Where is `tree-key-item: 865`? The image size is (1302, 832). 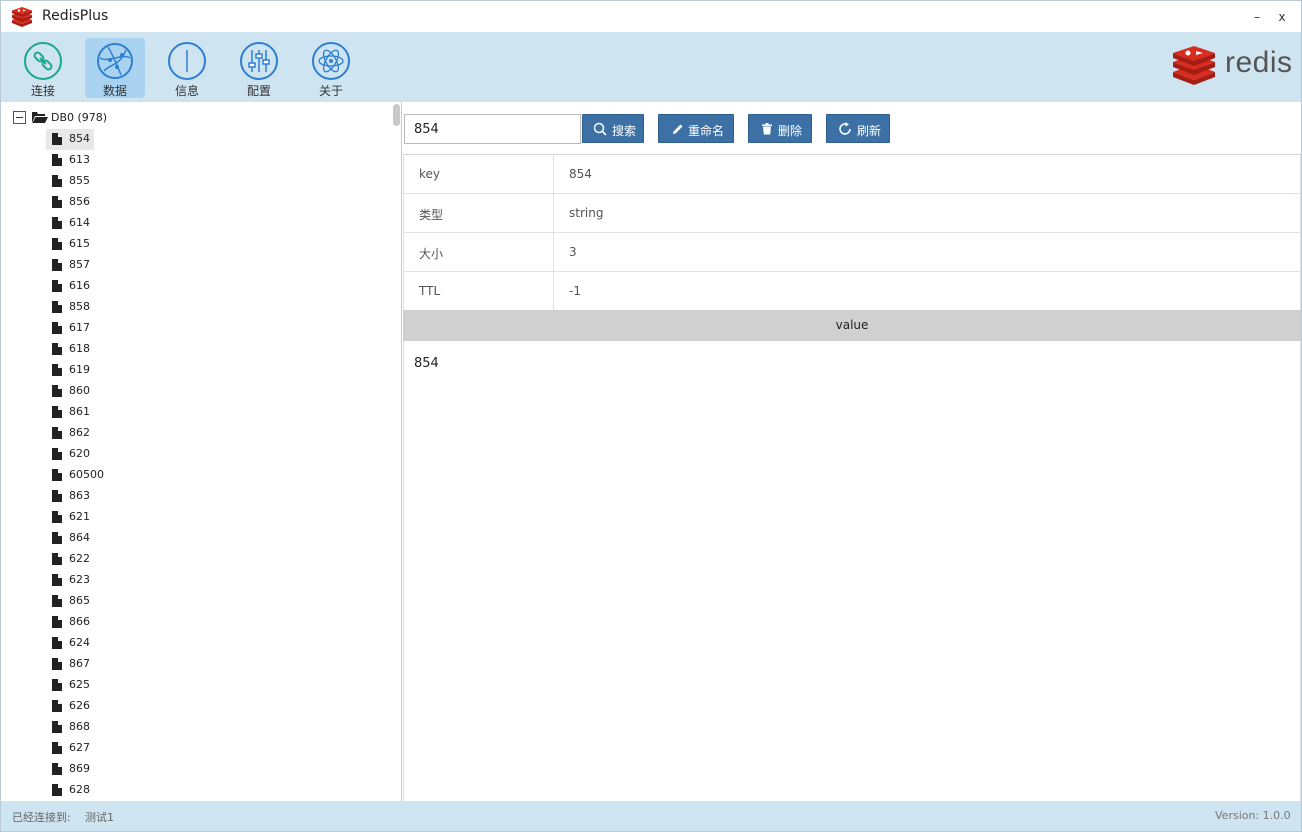
tree-key-item: 865 is located at coordinates (70, 601).